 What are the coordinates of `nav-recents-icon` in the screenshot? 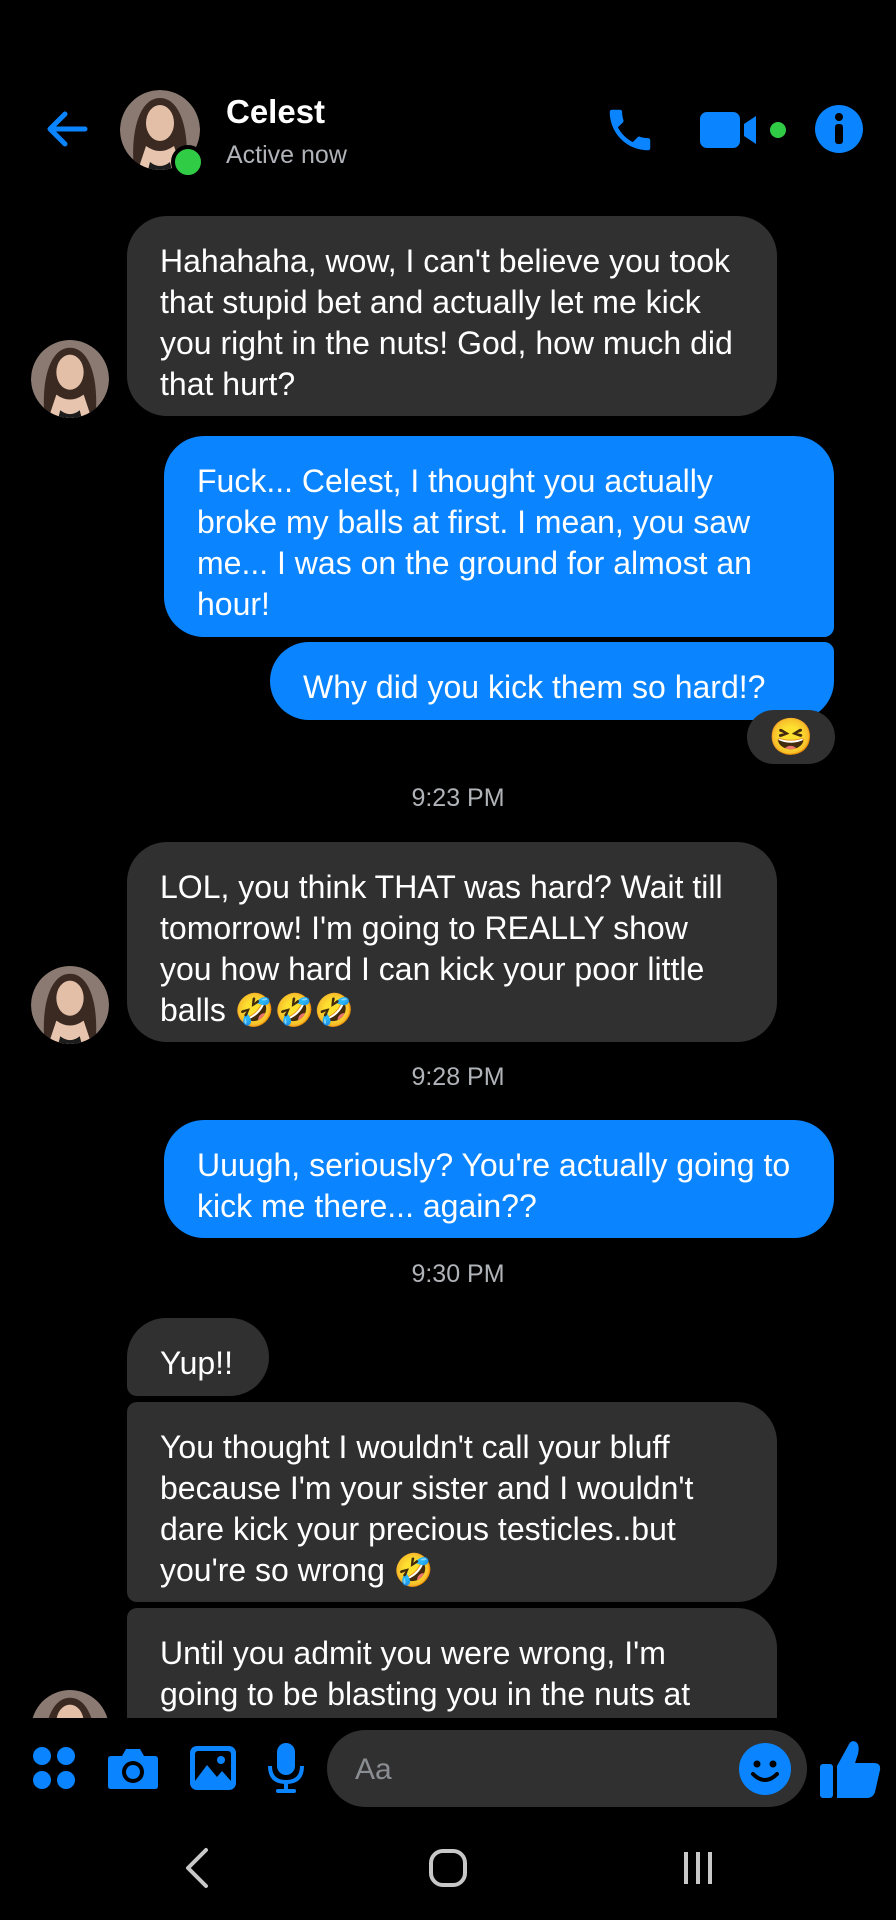 It's located at (698, 1868).